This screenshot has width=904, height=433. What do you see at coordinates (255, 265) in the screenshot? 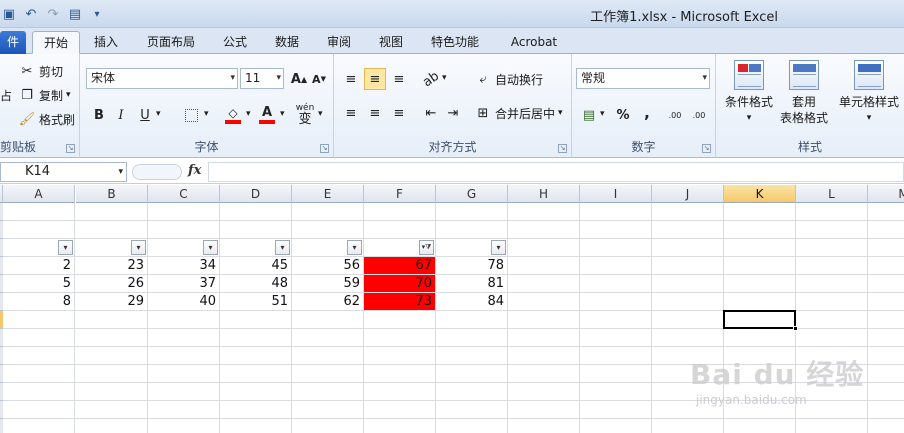
I see `cell-d1: 45` at bounding box center [255, 265].